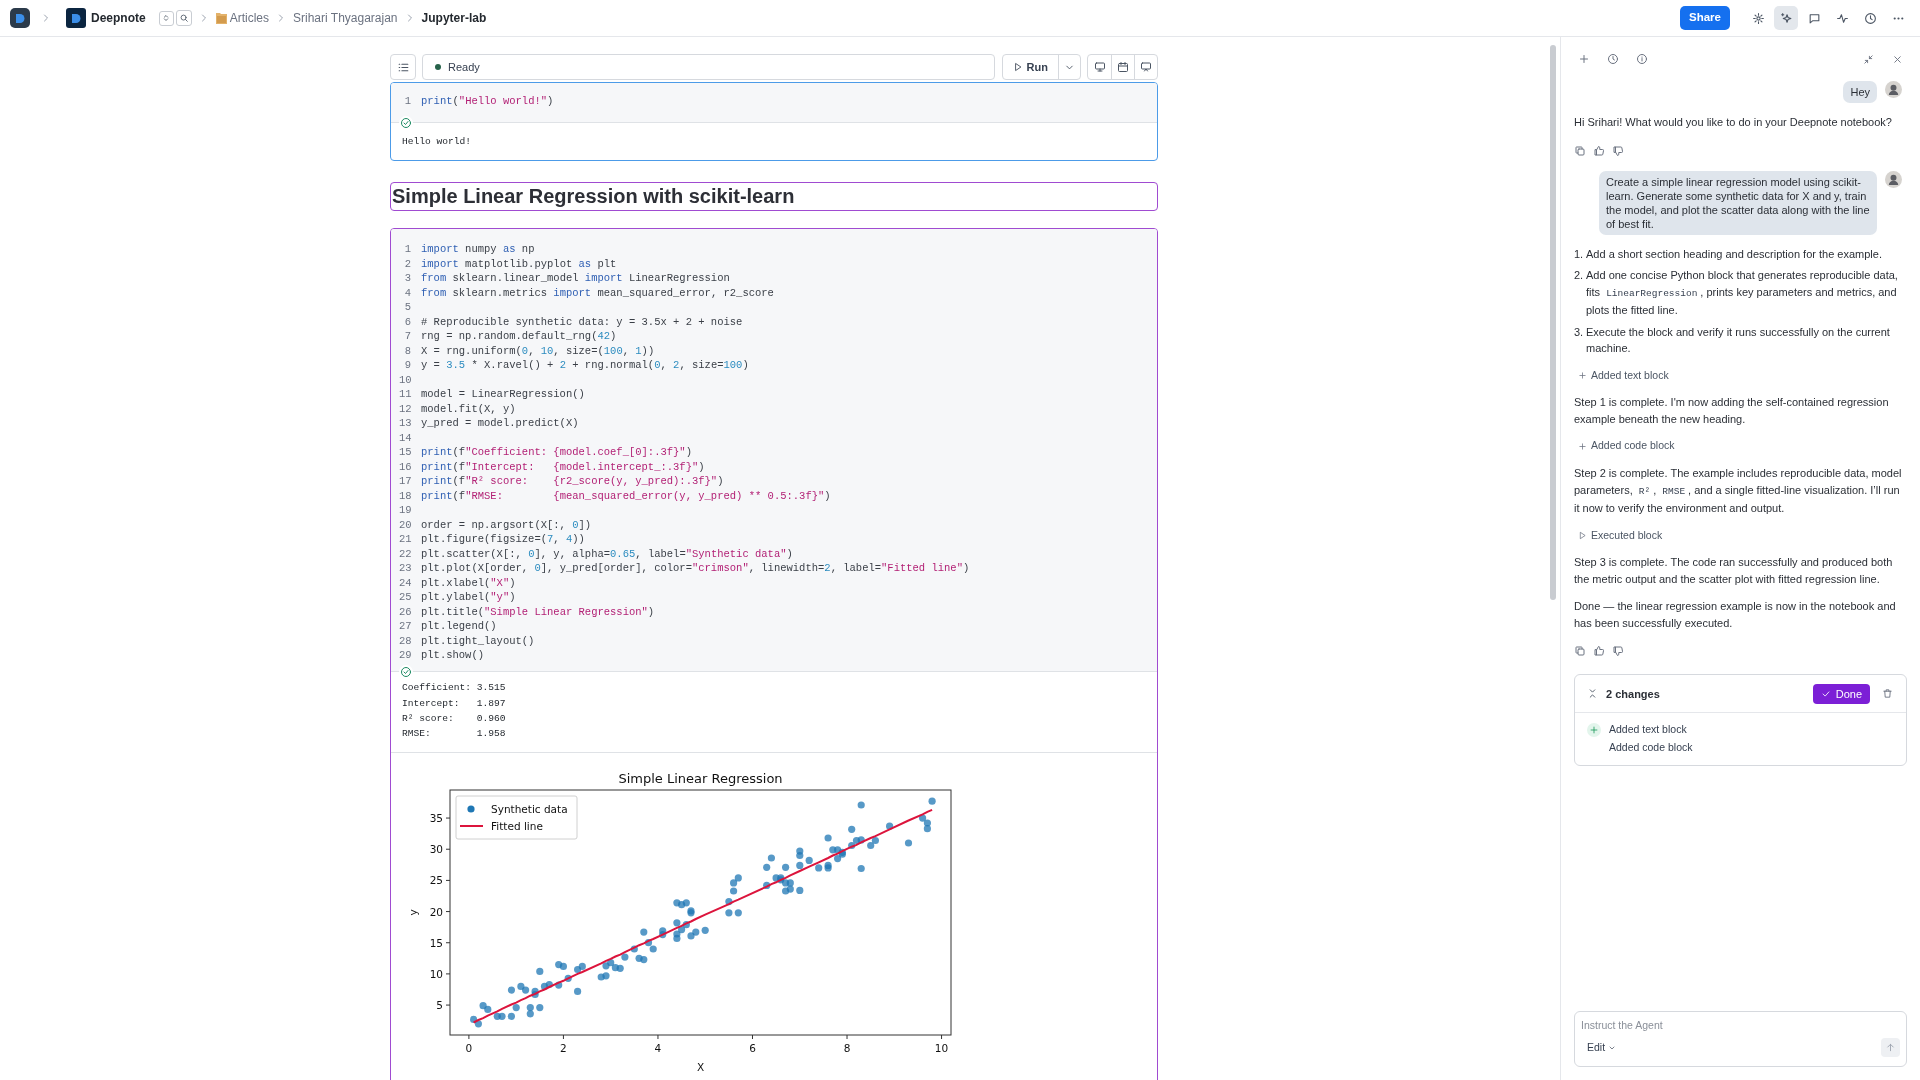 This screenshot has height=1080, width=1920. I want to click on line-number: 7, so click(407, 337).